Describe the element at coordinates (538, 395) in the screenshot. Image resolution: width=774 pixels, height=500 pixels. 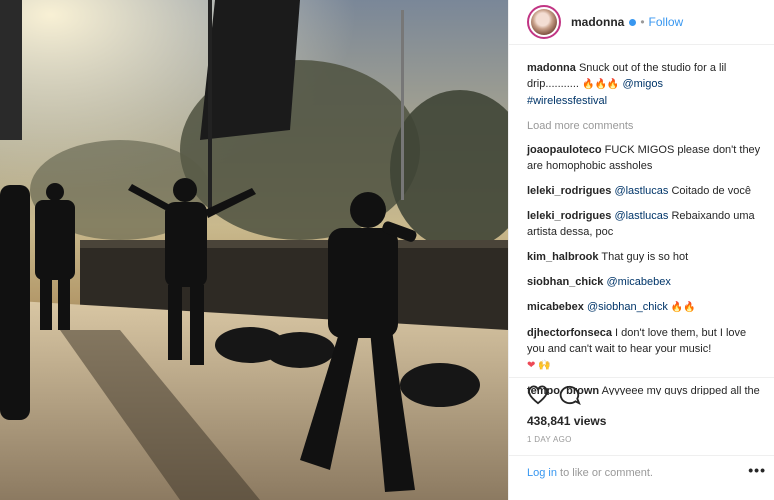
I see `heart-outline-icon` at that location.